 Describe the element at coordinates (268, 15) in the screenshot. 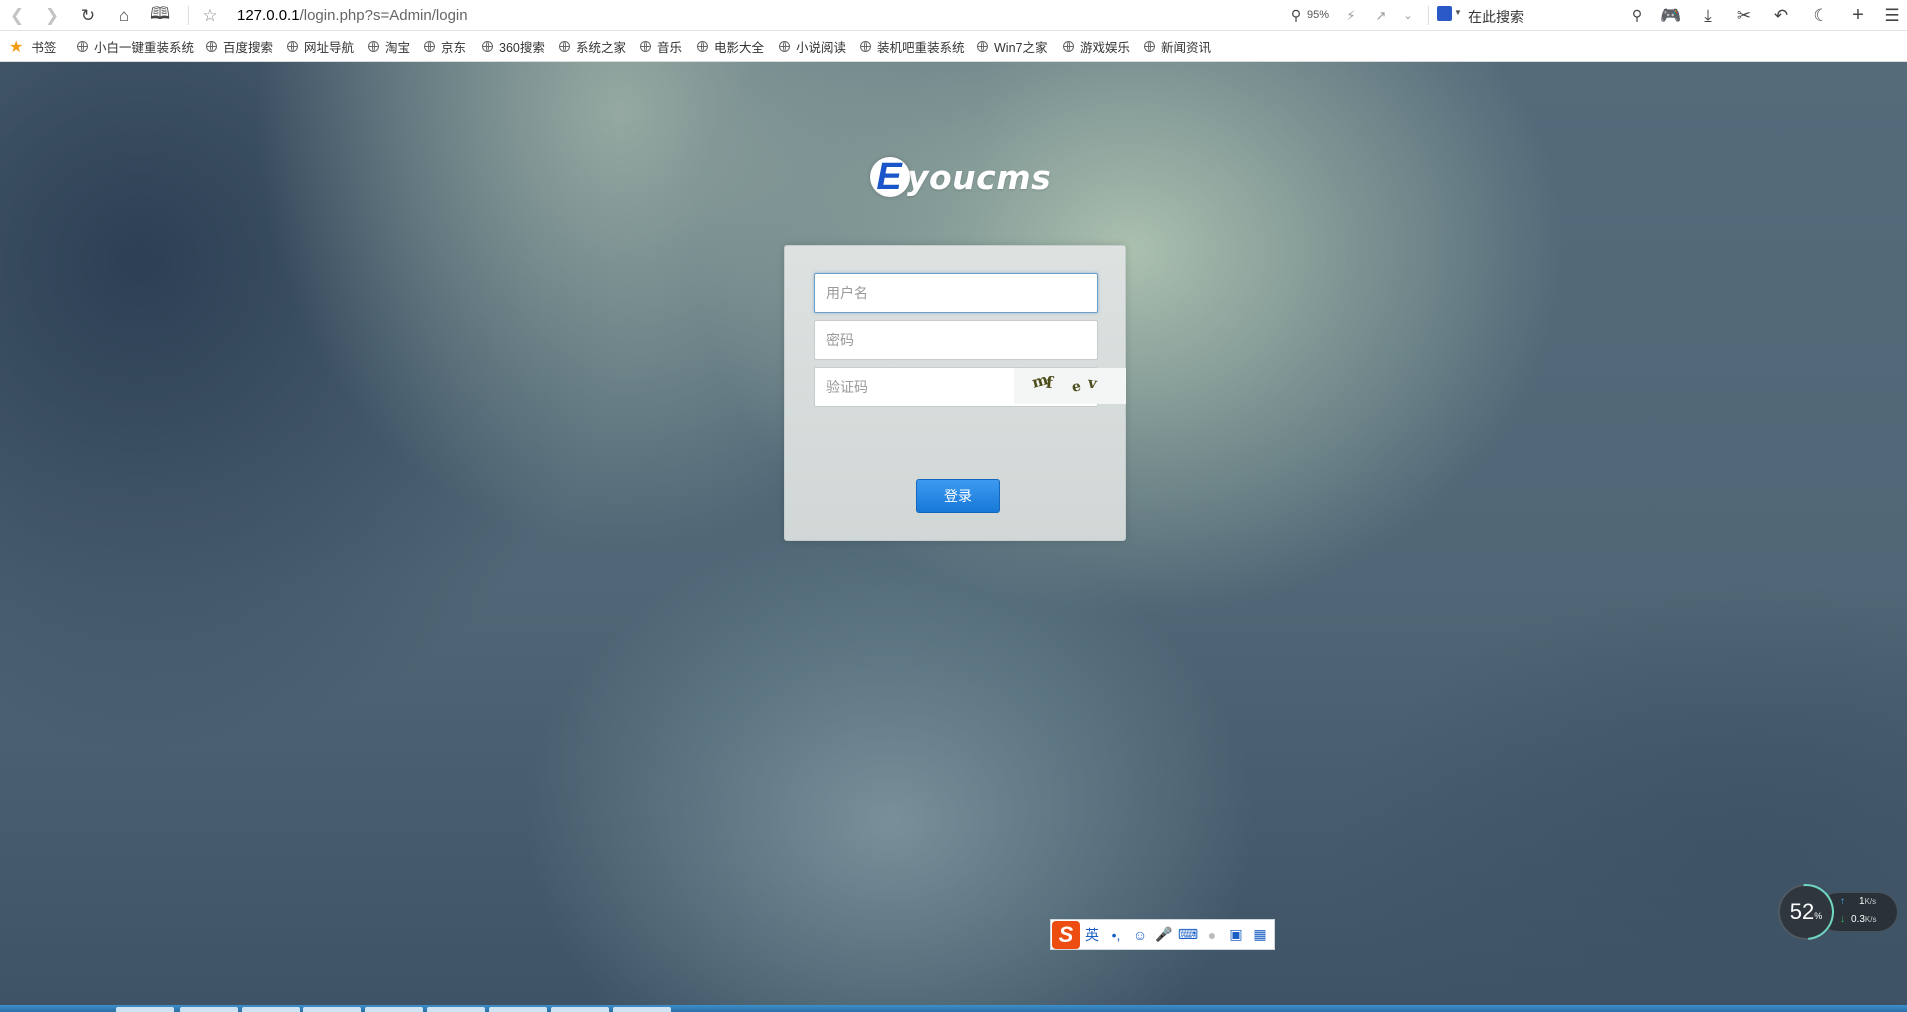

I see `url-host: 127.0.0.1` at that location.